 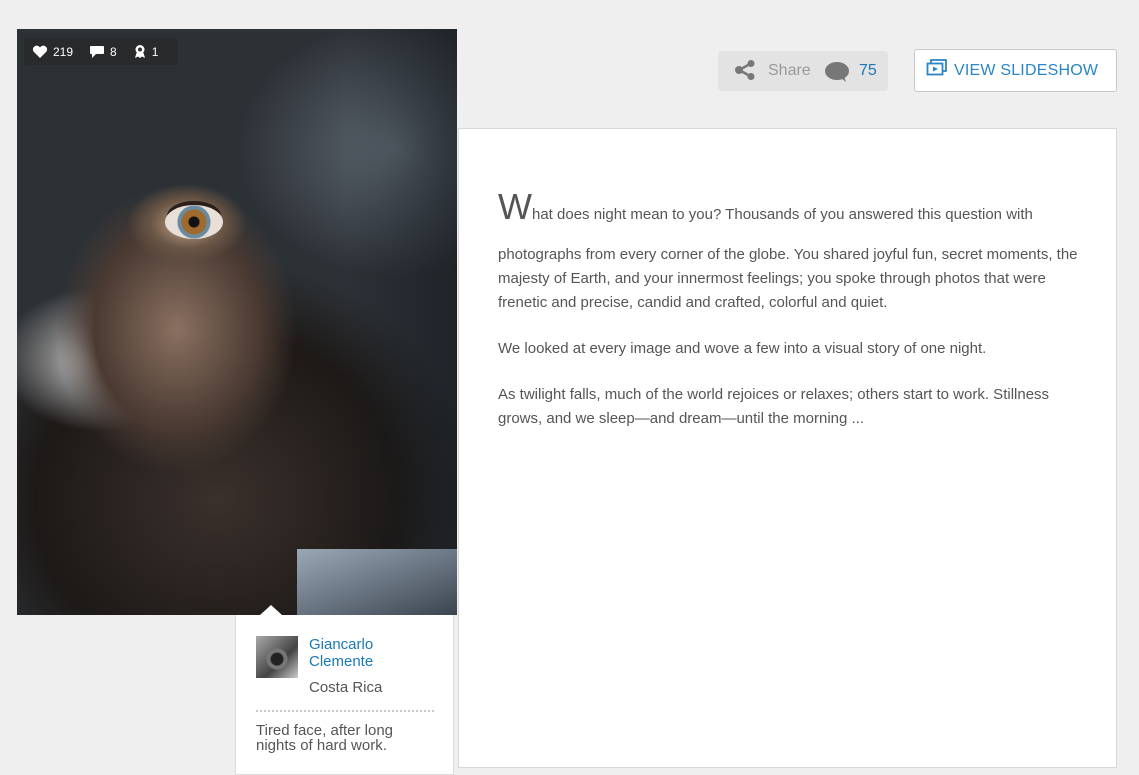 I want to click on share-icon, so click(x=745, y=70).